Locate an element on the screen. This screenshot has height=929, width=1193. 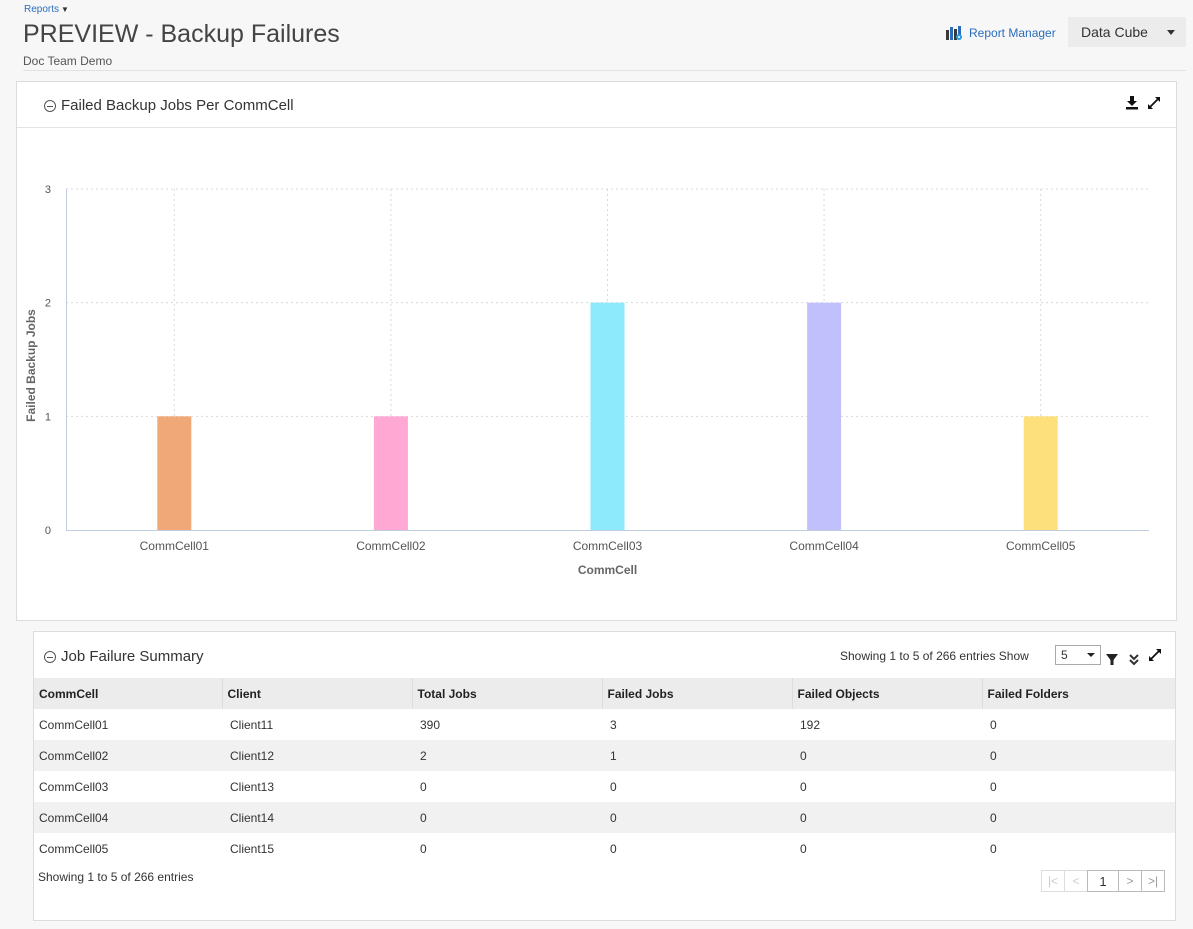
bar-commcell05 is located at coordinates (1040, 473).